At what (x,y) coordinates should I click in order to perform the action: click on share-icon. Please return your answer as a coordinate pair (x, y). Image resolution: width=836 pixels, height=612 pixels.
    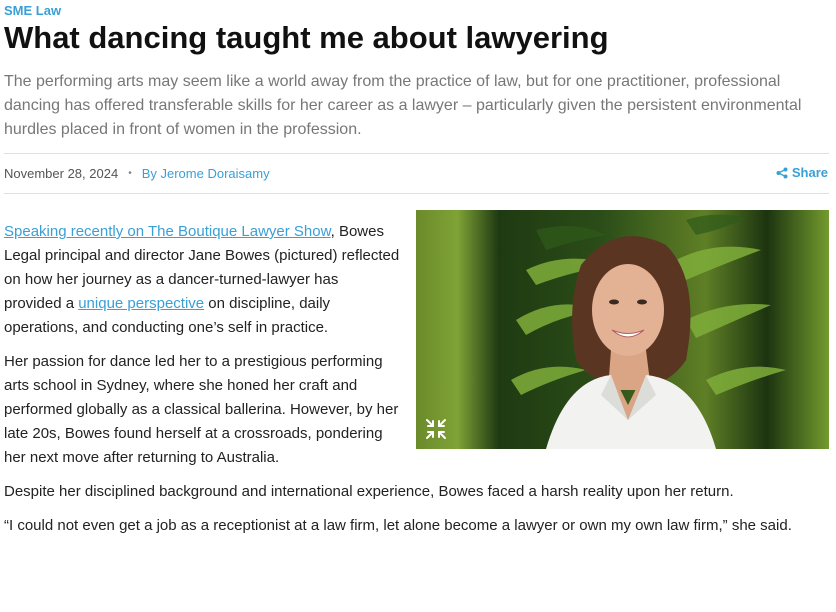
    Looking at the image, I should click on (782, 172).